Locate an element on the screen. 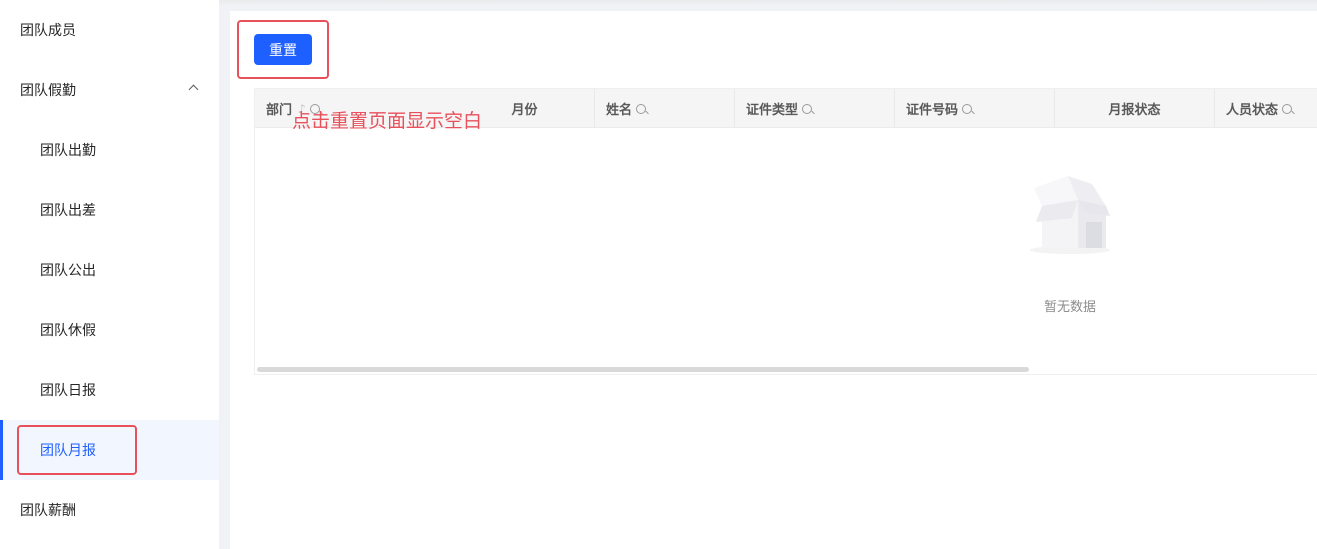 The image size is (1317, 549). horizontal-scrollbar is located at coordinates (643, 369).